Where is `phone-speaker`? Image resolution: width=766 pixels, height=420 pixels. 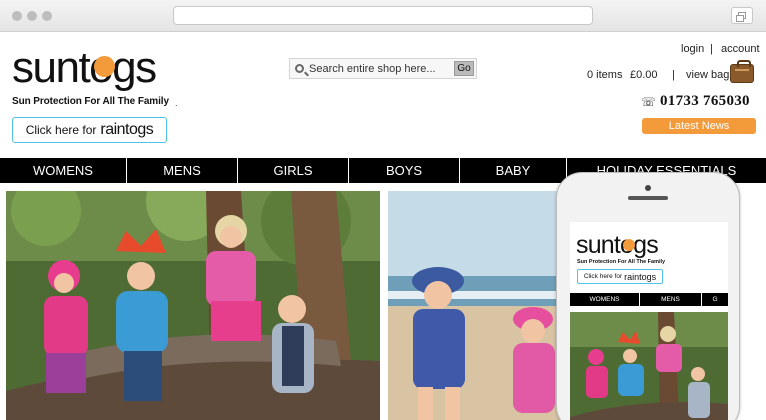
phone-speaker is located at coordinates (648, 198).